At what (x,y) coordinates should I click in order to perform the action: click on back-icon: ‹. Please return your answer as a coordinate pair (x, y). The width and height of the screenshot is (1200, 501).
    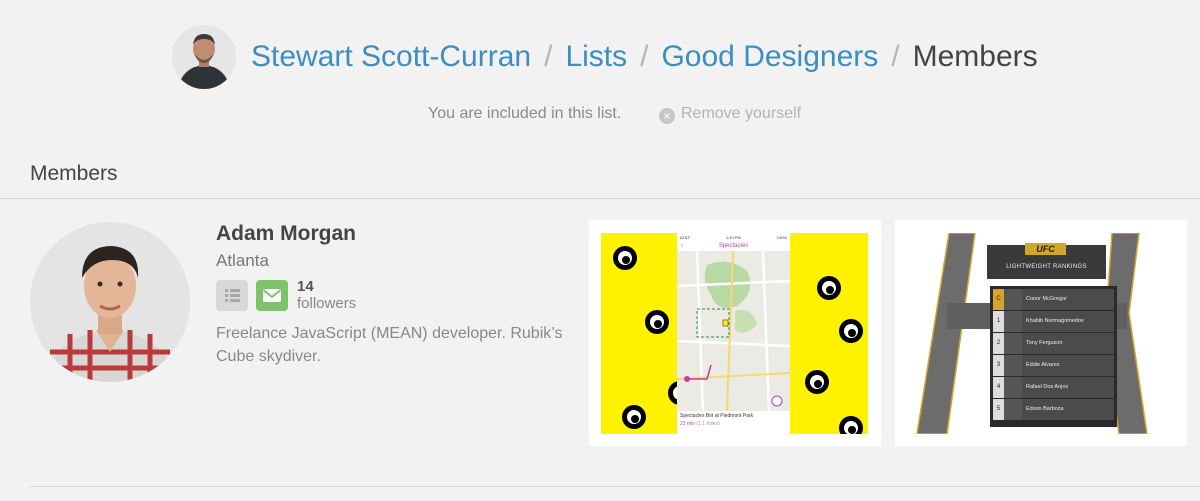
    Looking at the image, I should click on (682, 246).